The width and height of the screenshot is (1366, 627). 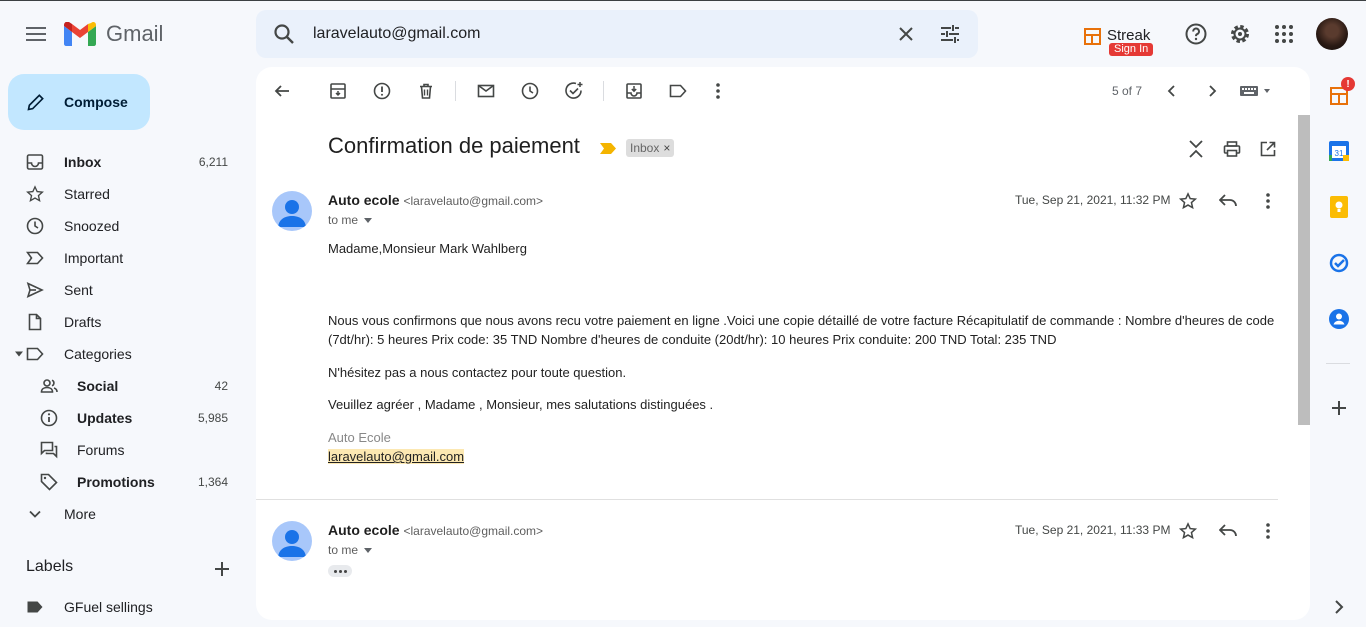 What do you see at coordinates (128, 386) in the screenshot?
I see `sidebar-item-social: Social 42` at bounding box center [128, 386].